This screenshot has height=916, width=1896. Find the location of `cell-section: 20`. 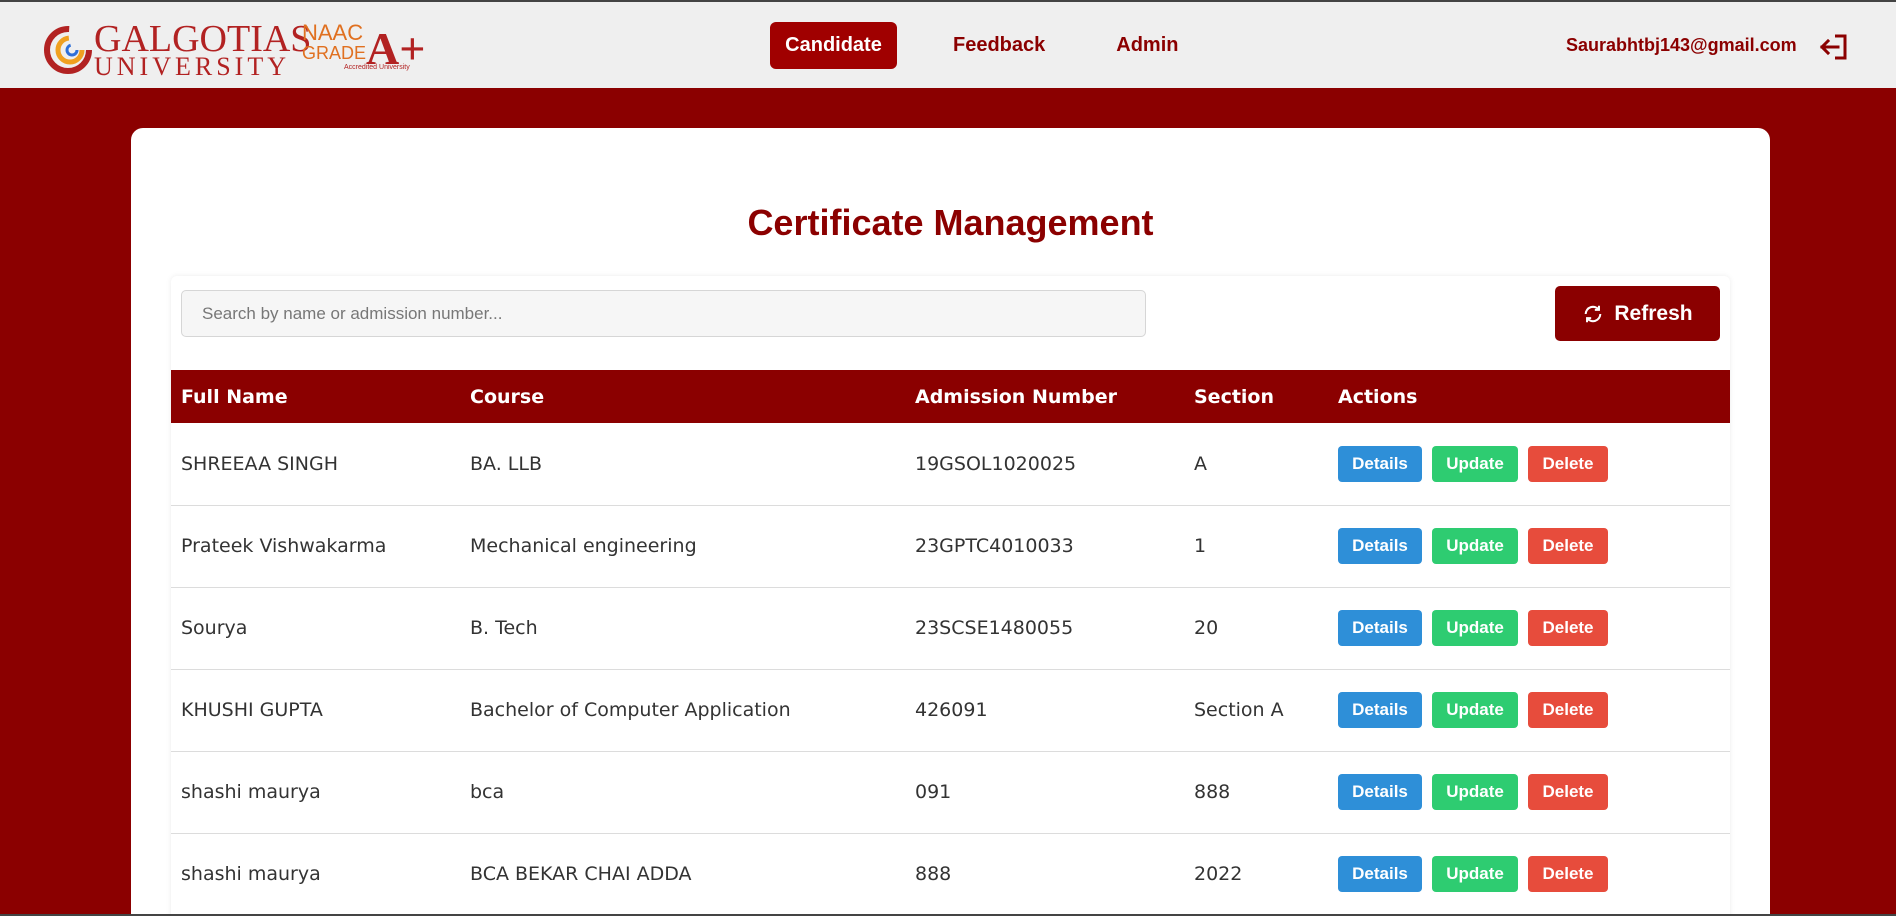

cell-section: 20 is located at coordinates (1206, 628).